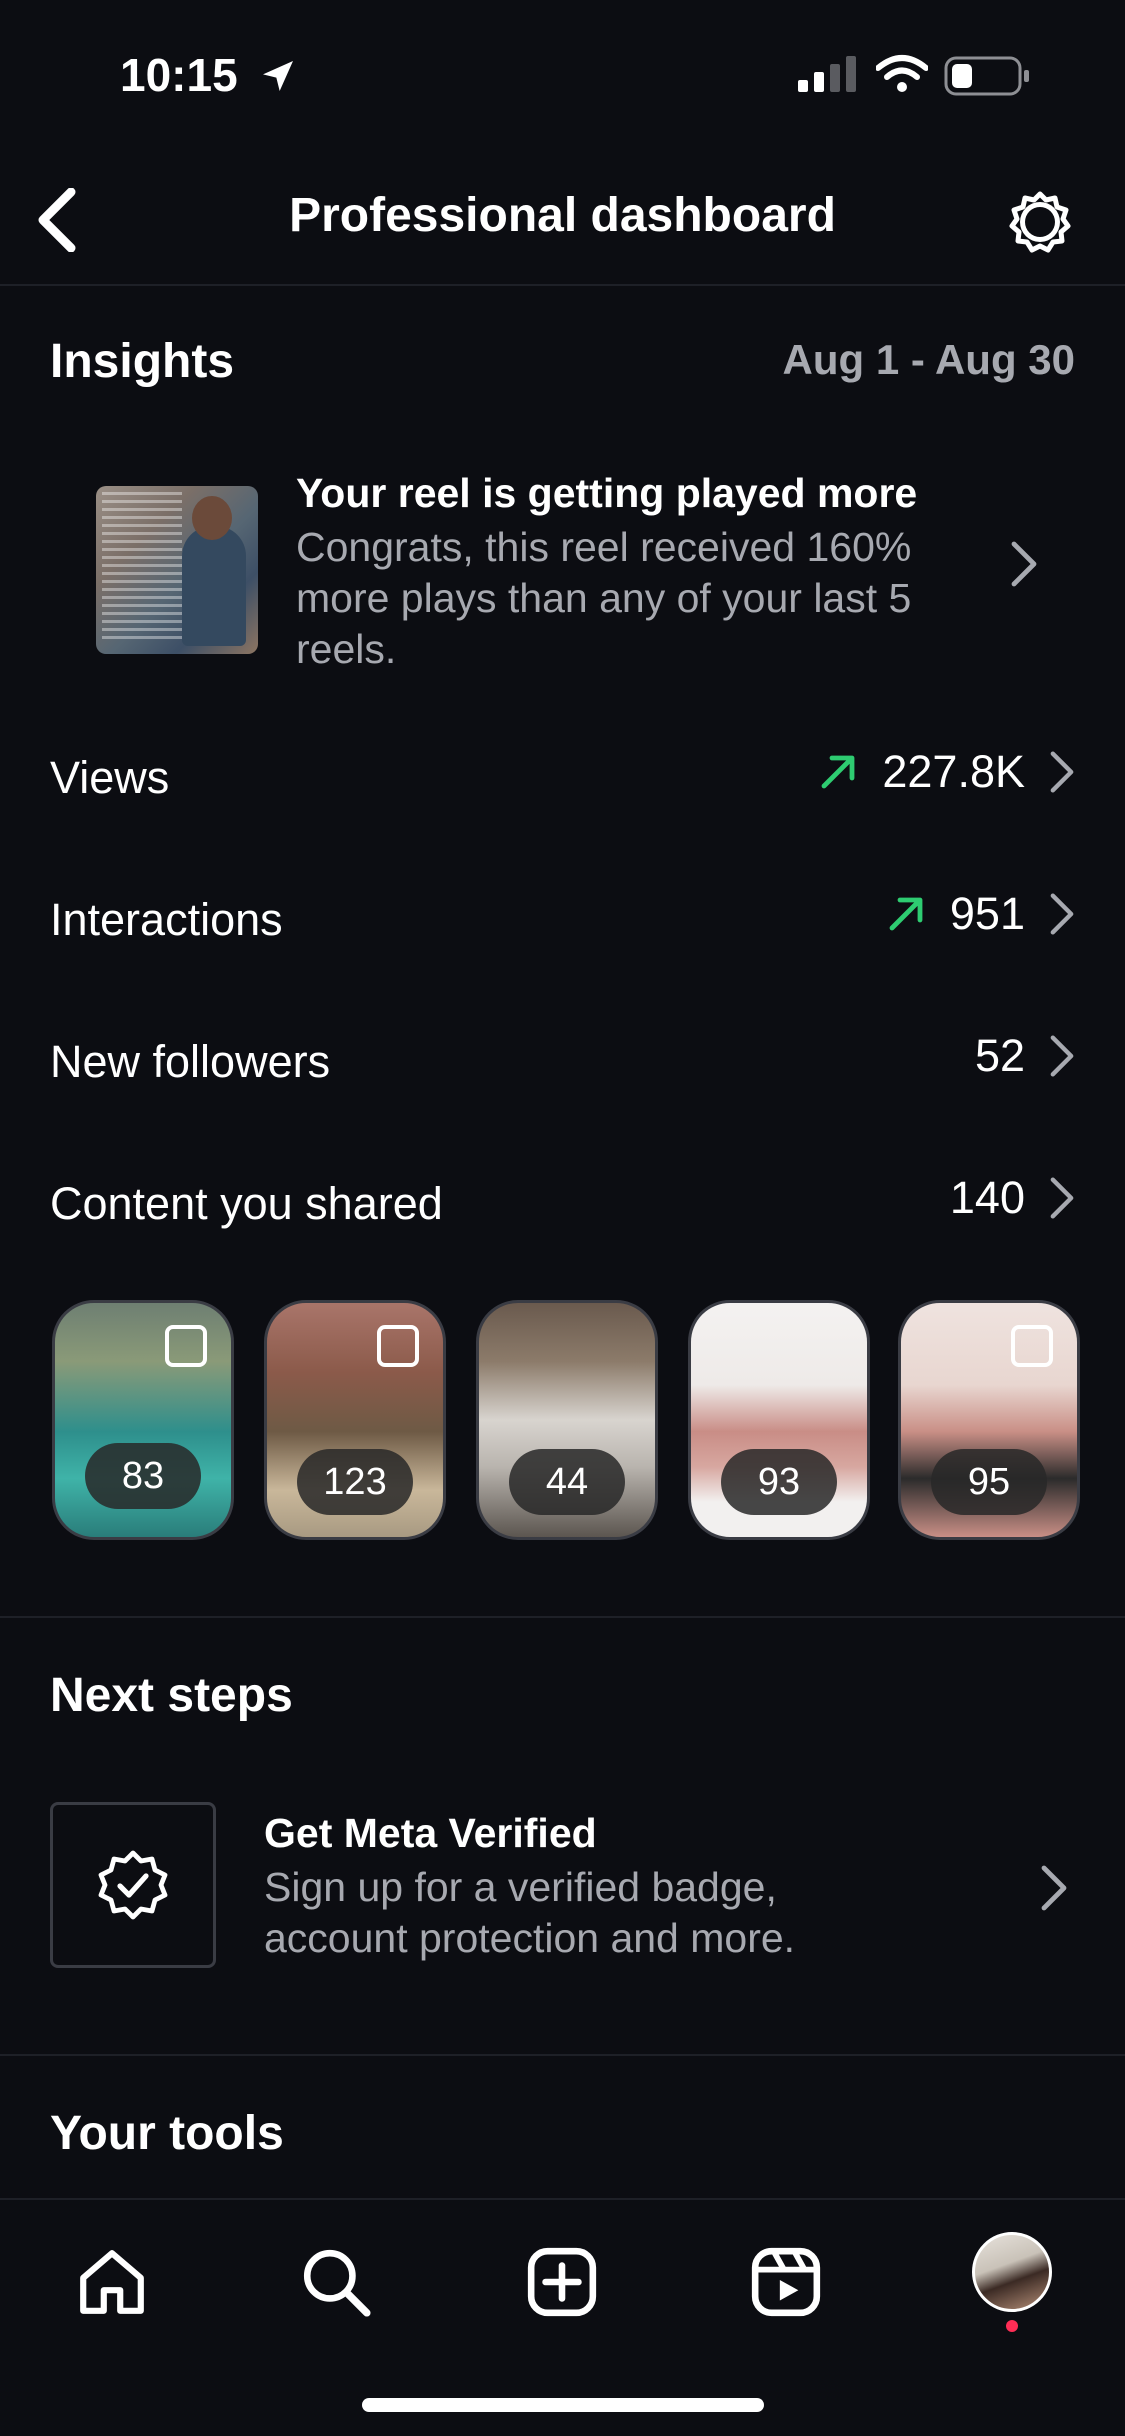  What do you see at coordinates (167, 2133) in the screenshot?
I see `your-tools-title: Your tools` at bounding box center [167, 2133].